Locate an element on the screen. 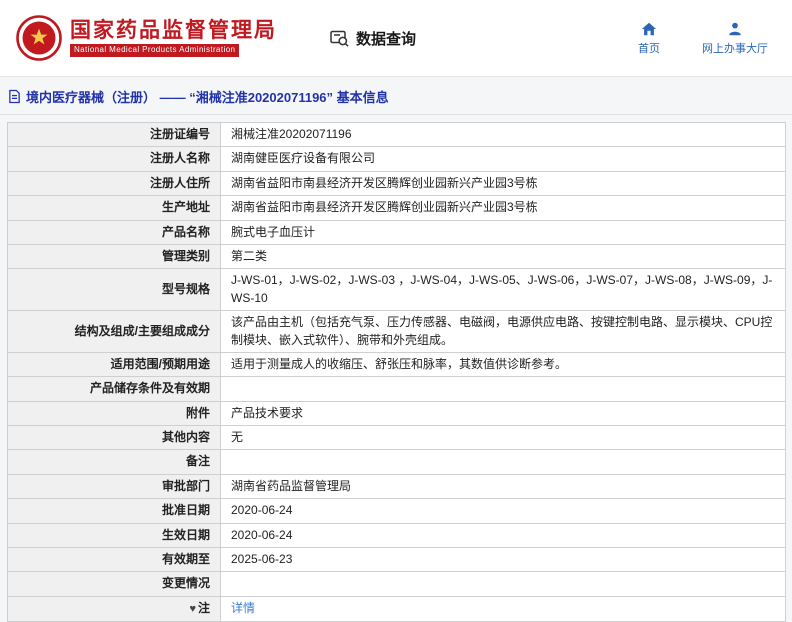 The image size is (792, 622). table-row: 备注 is located at coordinates (396, 462).